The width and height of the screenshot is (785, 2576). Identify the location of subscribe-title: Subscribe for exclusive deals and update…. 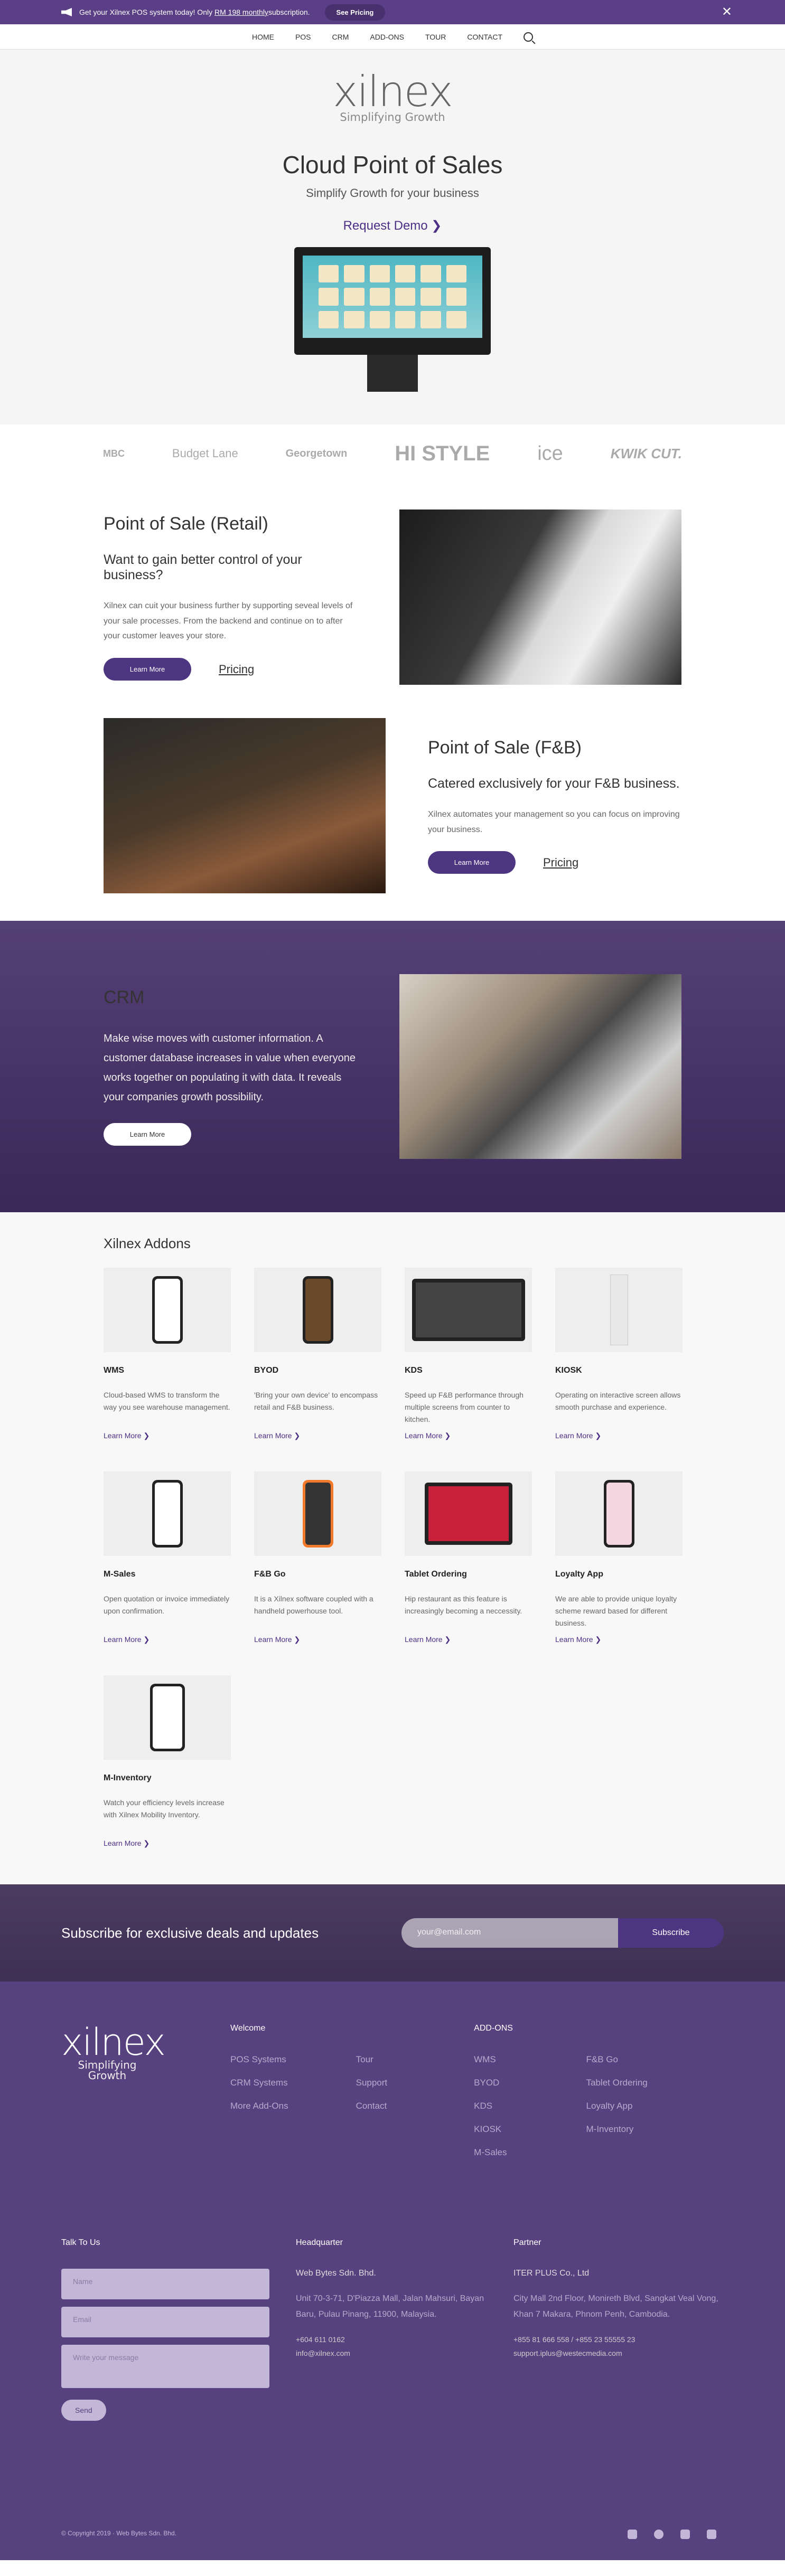
(190, 1932).